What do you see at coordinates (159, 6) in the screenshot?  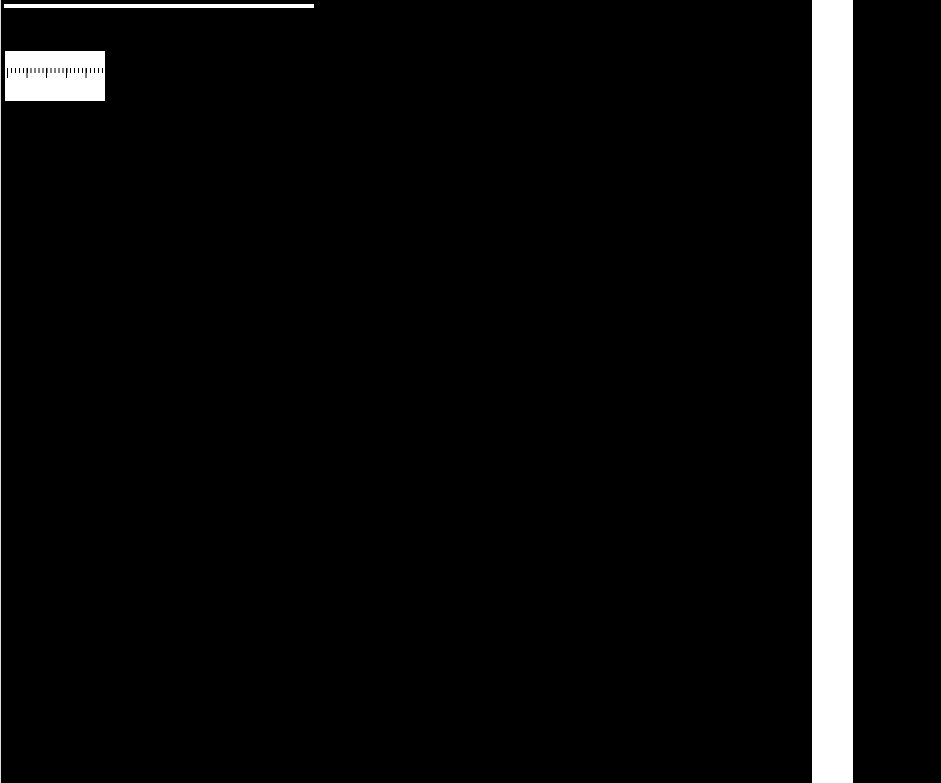 I see `capture-info-box` at bounding box center [159, 6].